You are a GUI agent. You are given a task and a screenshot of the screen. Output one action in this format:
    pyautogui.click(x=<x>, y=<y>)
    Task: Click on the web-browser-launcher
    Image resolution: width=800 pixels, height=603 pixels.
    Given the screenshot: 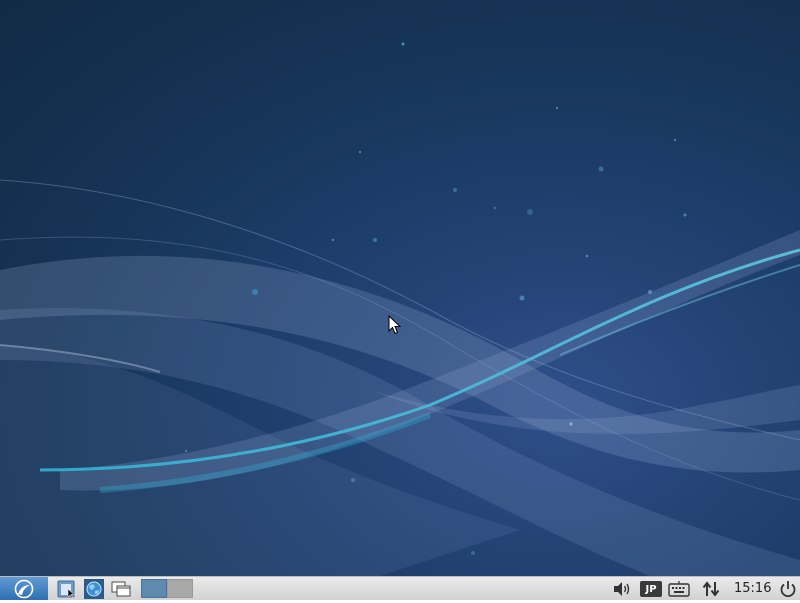 What is the action you would take?
    pyautogui.click(x=94, y=589)
    